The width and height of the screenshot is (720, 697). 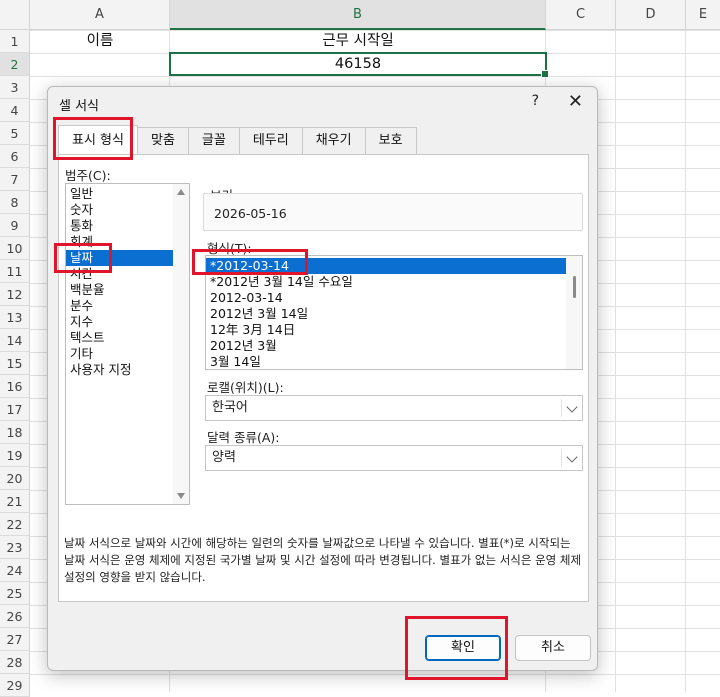 What do you see at coordinates (181, 344) in the screenshot?
I see `category-scrollbar` at bounding box center [181, 344].